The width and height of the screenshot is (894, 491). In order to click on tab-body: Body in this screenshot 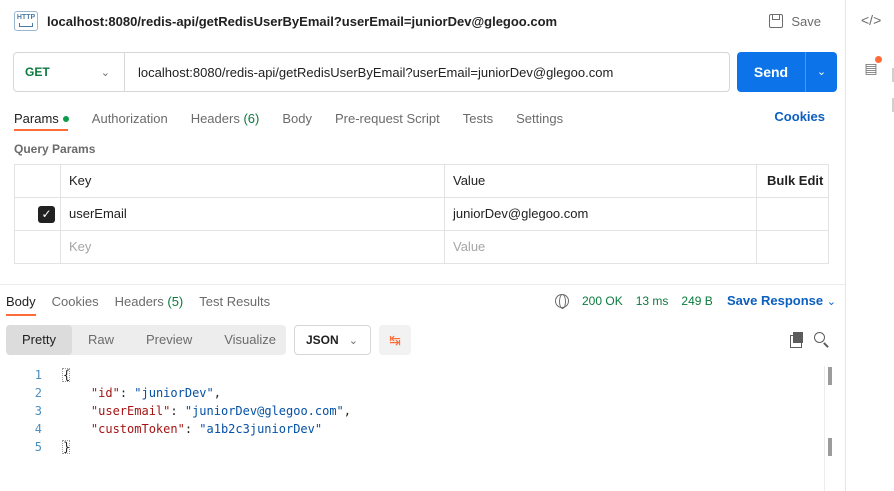, I will do `click(297, 118)`.